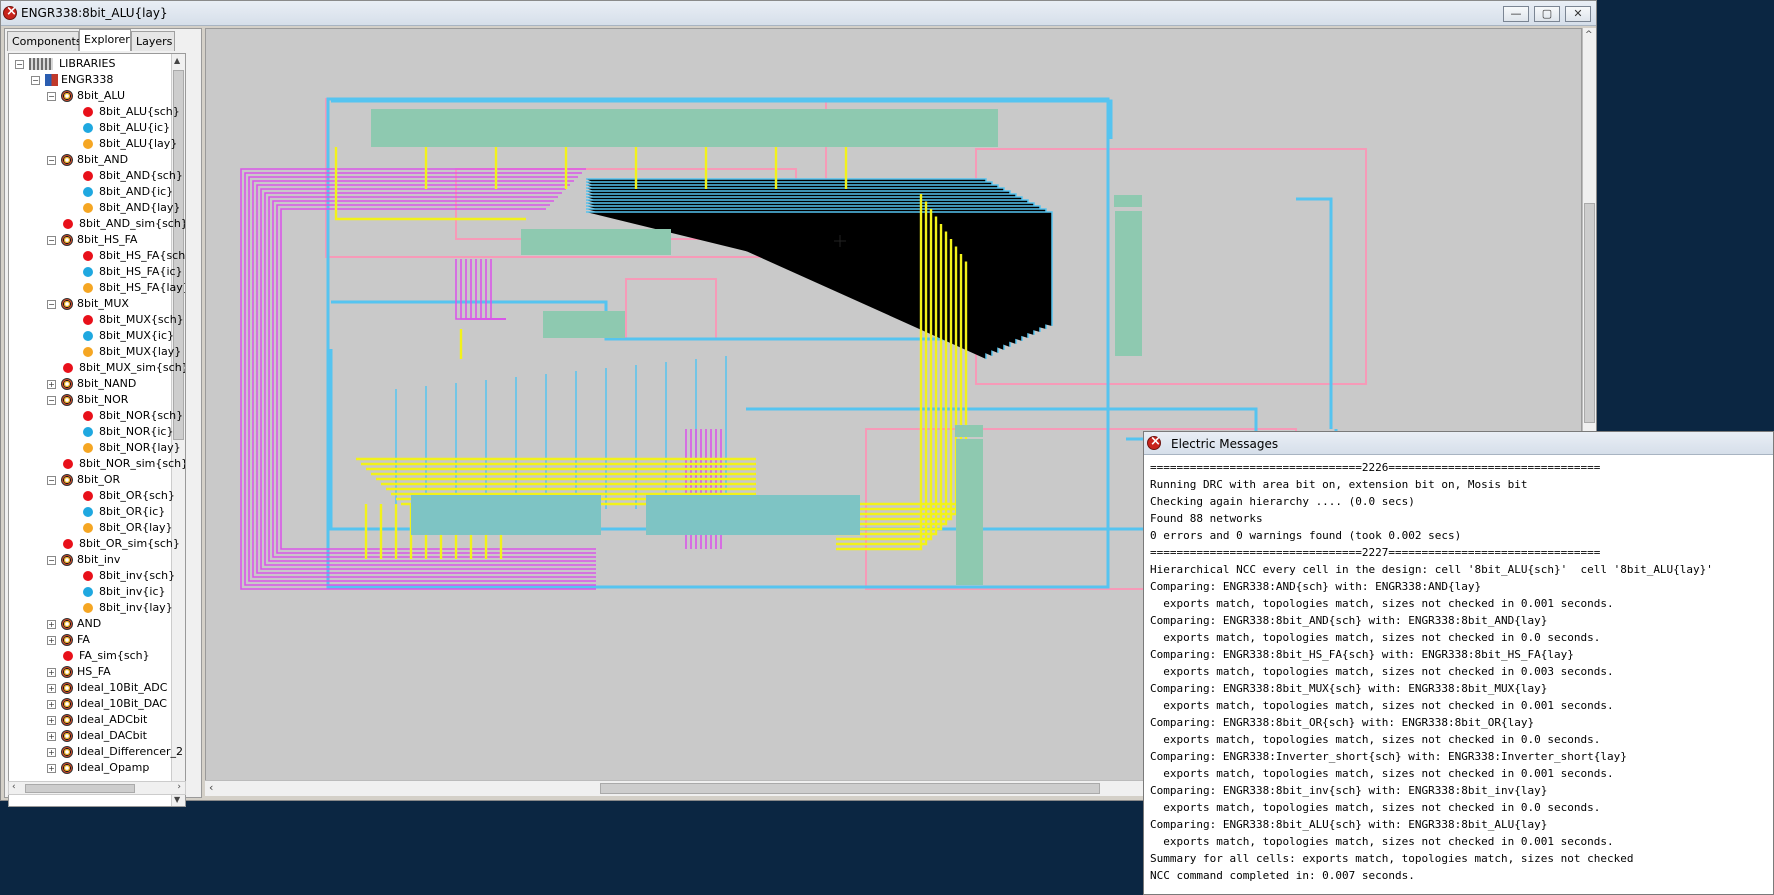 Image resolution: width=1774 pixels, height=895 pixels. What do you see at coordinates (93, 144) in the screenshot?
I see `tree-item: 8bit_ALU{lay}` at bounding box center [93, 144].